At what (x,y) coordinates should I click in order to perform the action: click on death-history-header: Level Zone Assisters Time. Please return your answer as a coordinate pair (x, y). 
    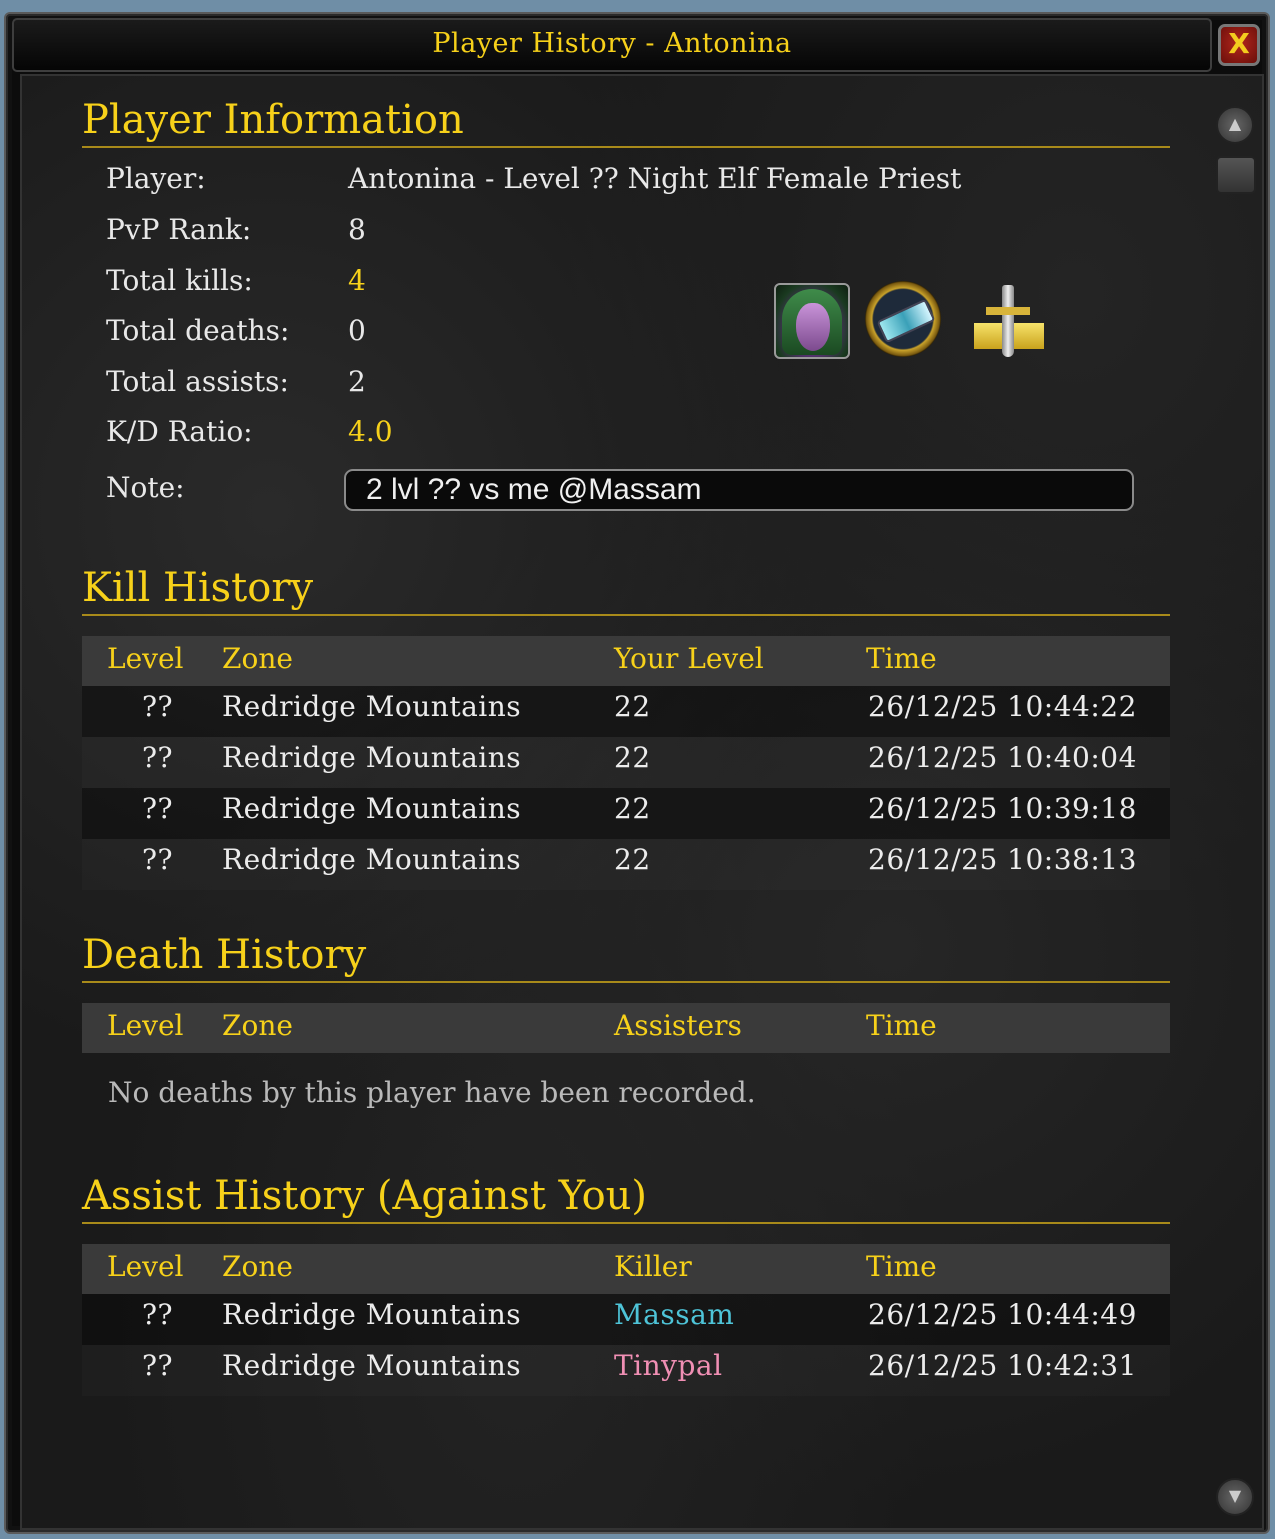
    Looking at the image, I should click on (626, 1028).